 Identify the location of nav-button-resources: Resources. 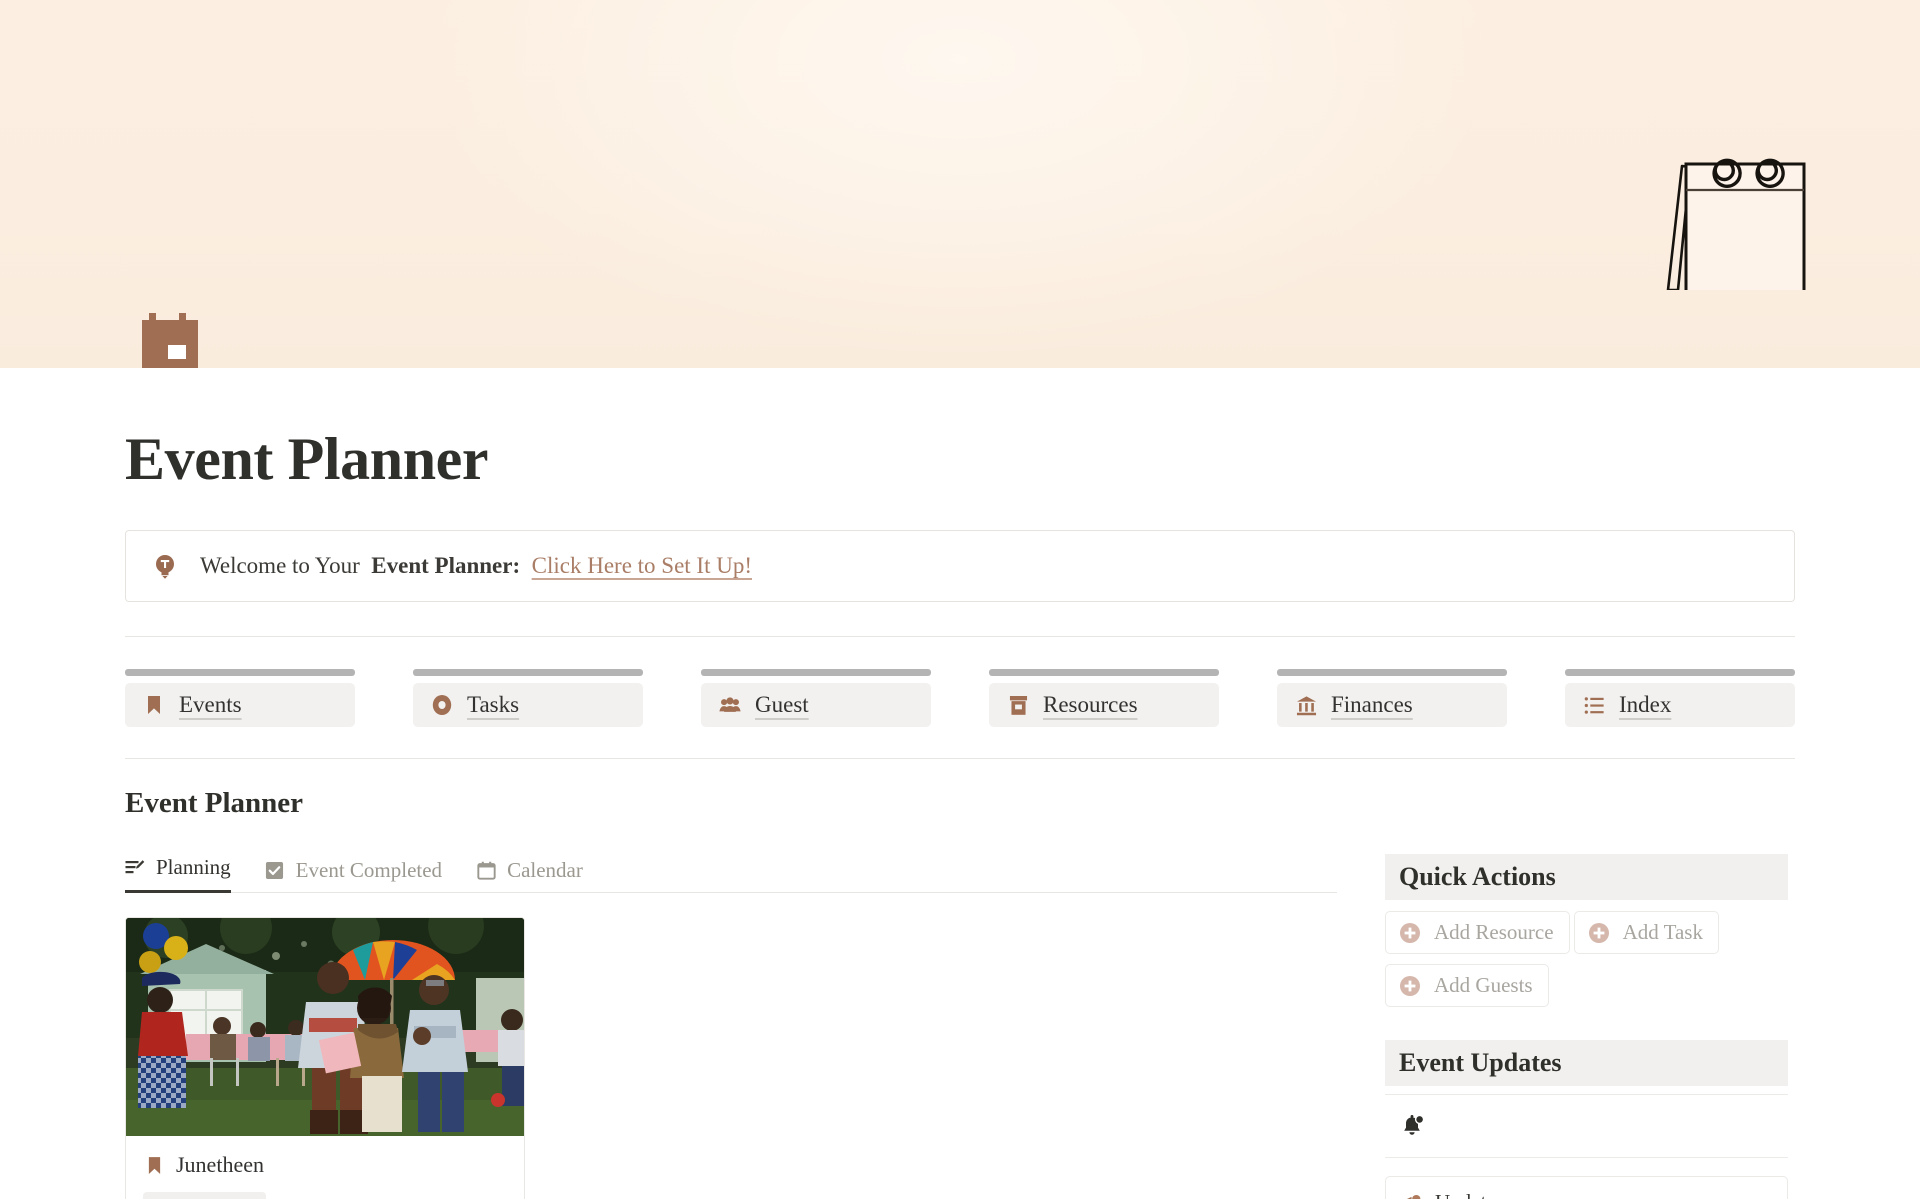
(1104, 705).